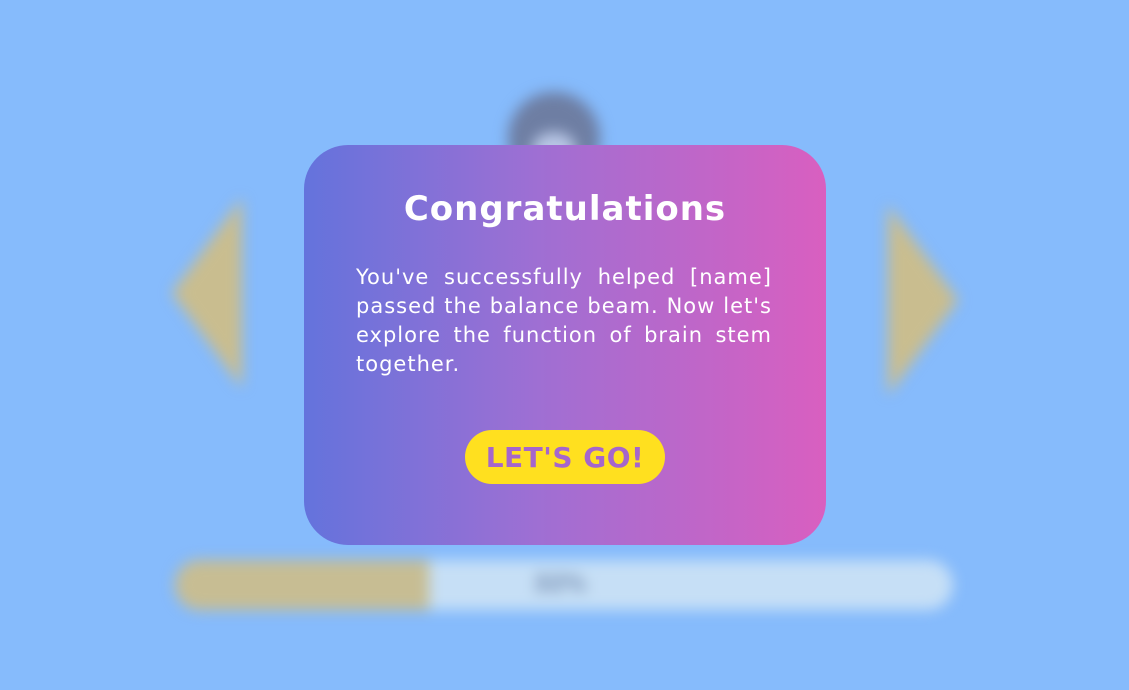 The height and width of the screenshot is (690, 1129). I want to click on progress-bar: 32%, so click(564, 585).